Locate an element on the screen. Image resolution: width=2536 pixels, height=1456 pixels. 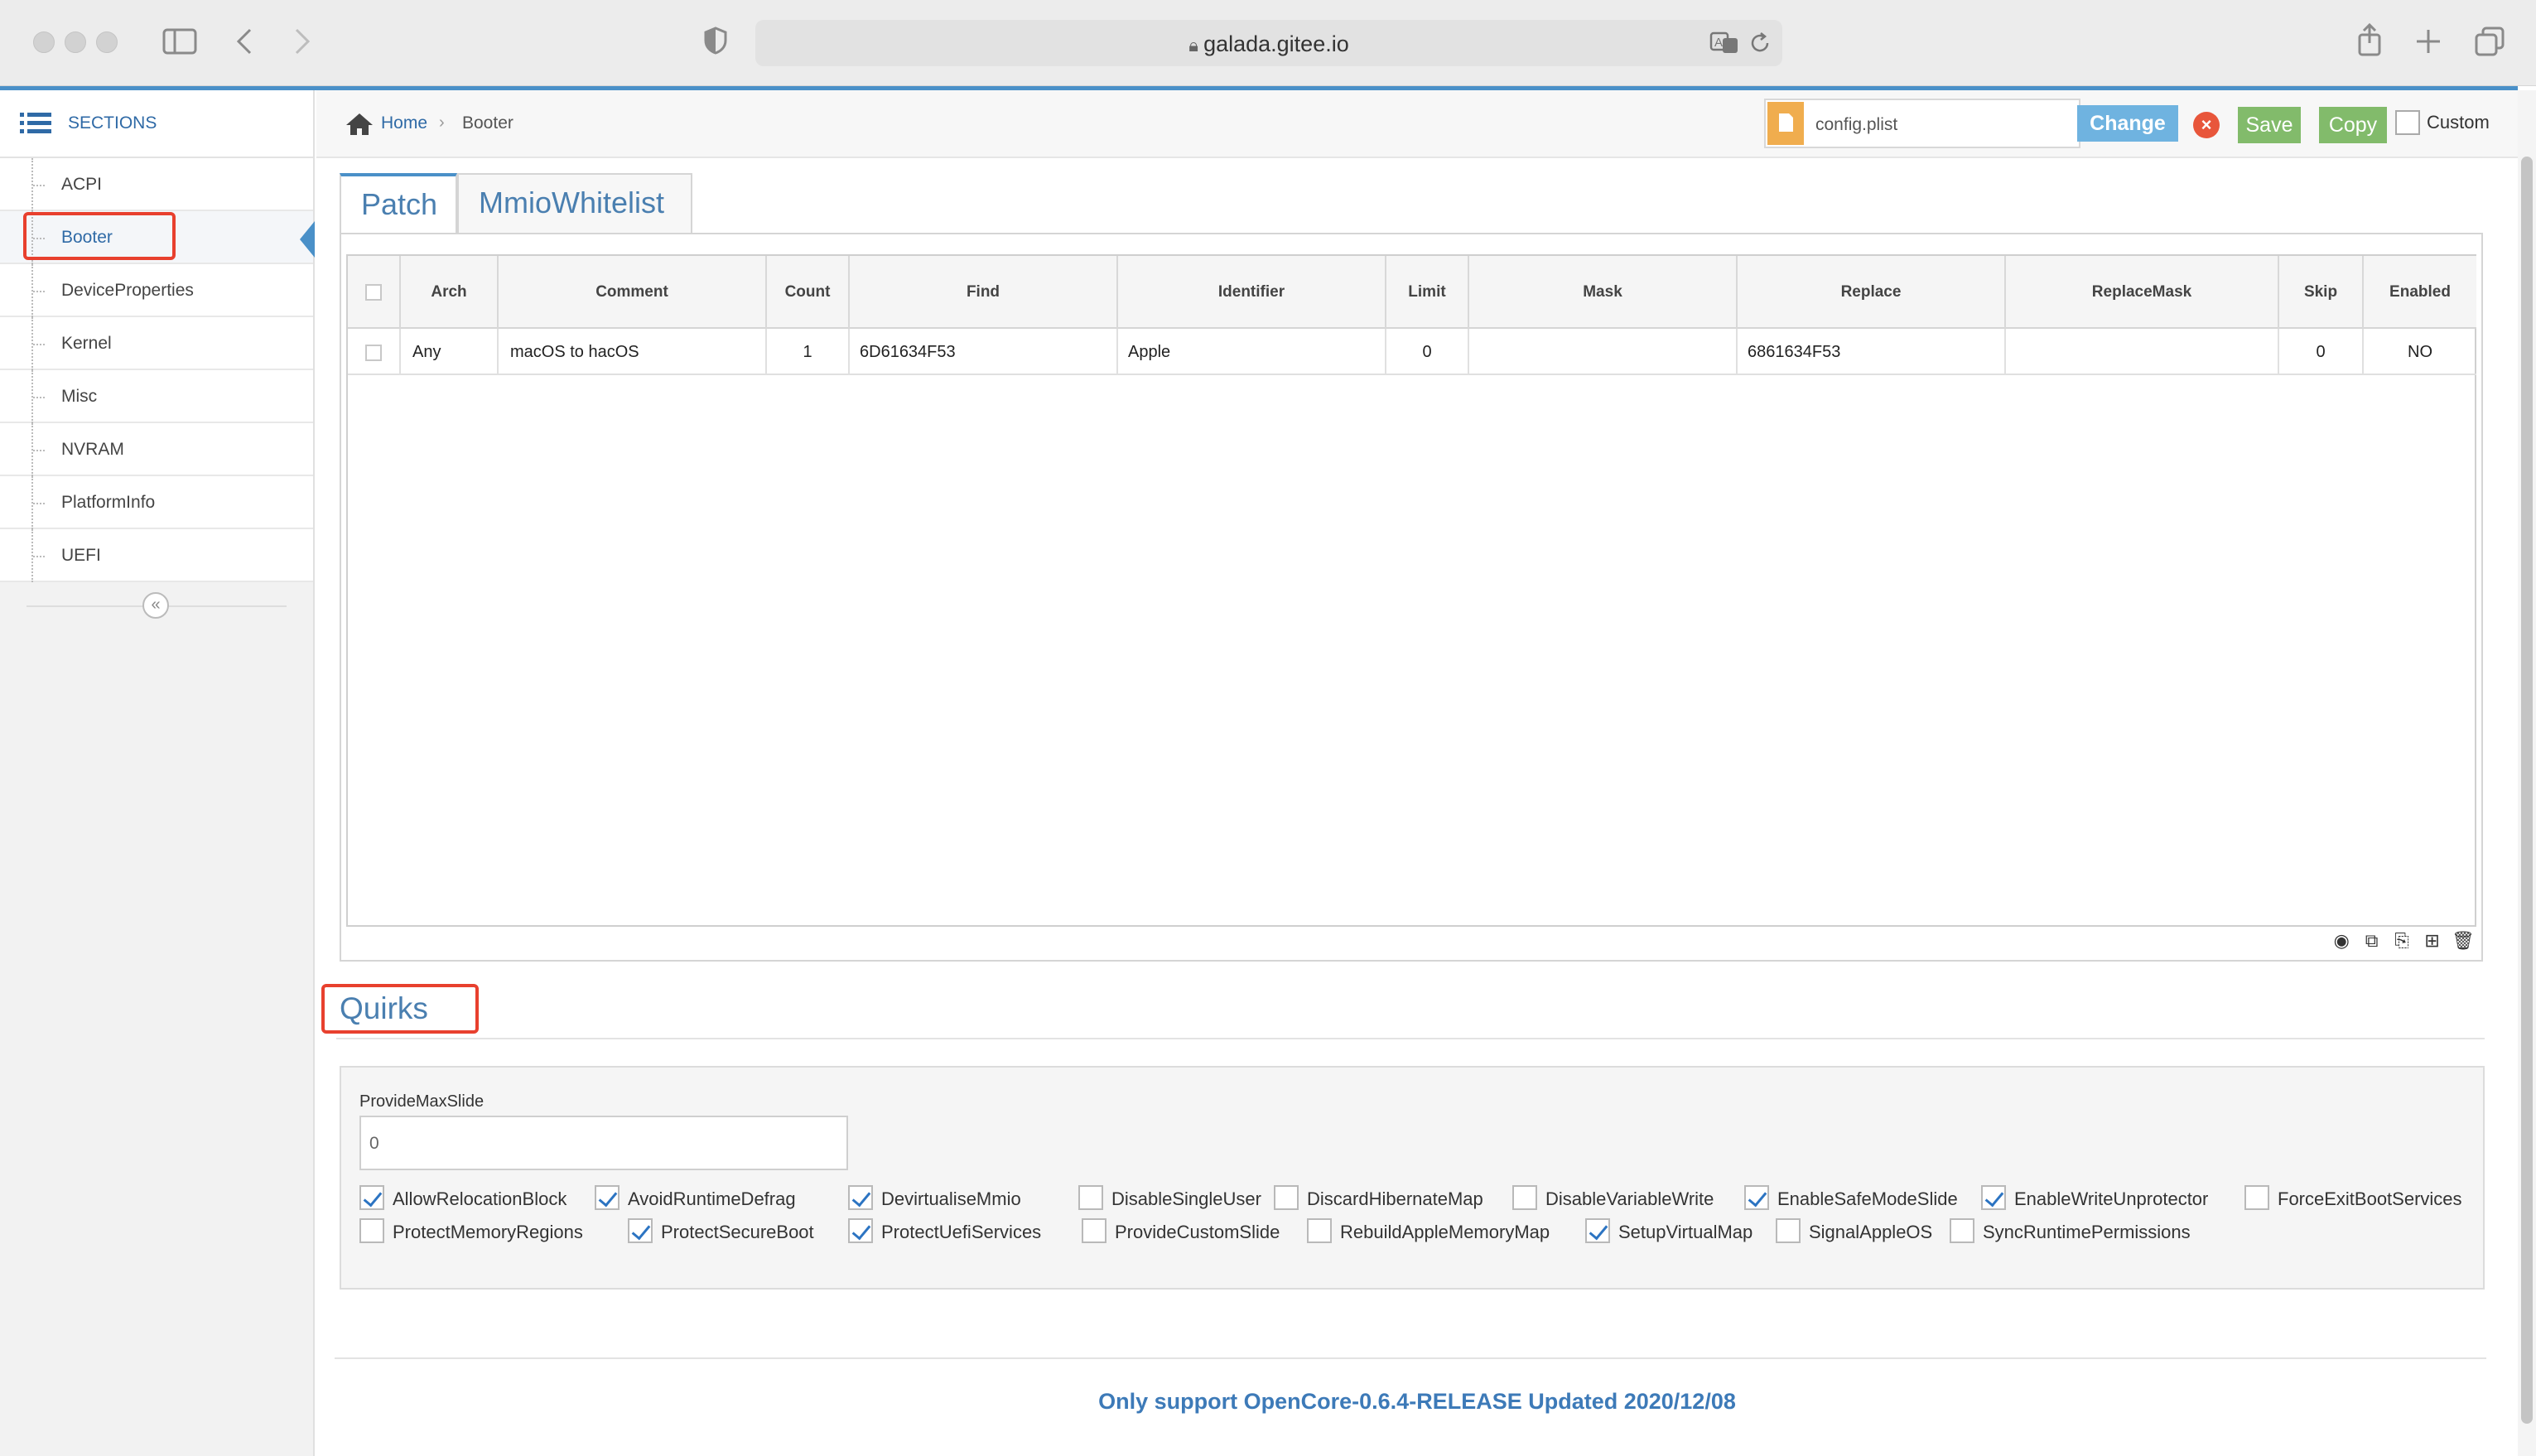
svg-text: A is located at coordinates (1719, 43).